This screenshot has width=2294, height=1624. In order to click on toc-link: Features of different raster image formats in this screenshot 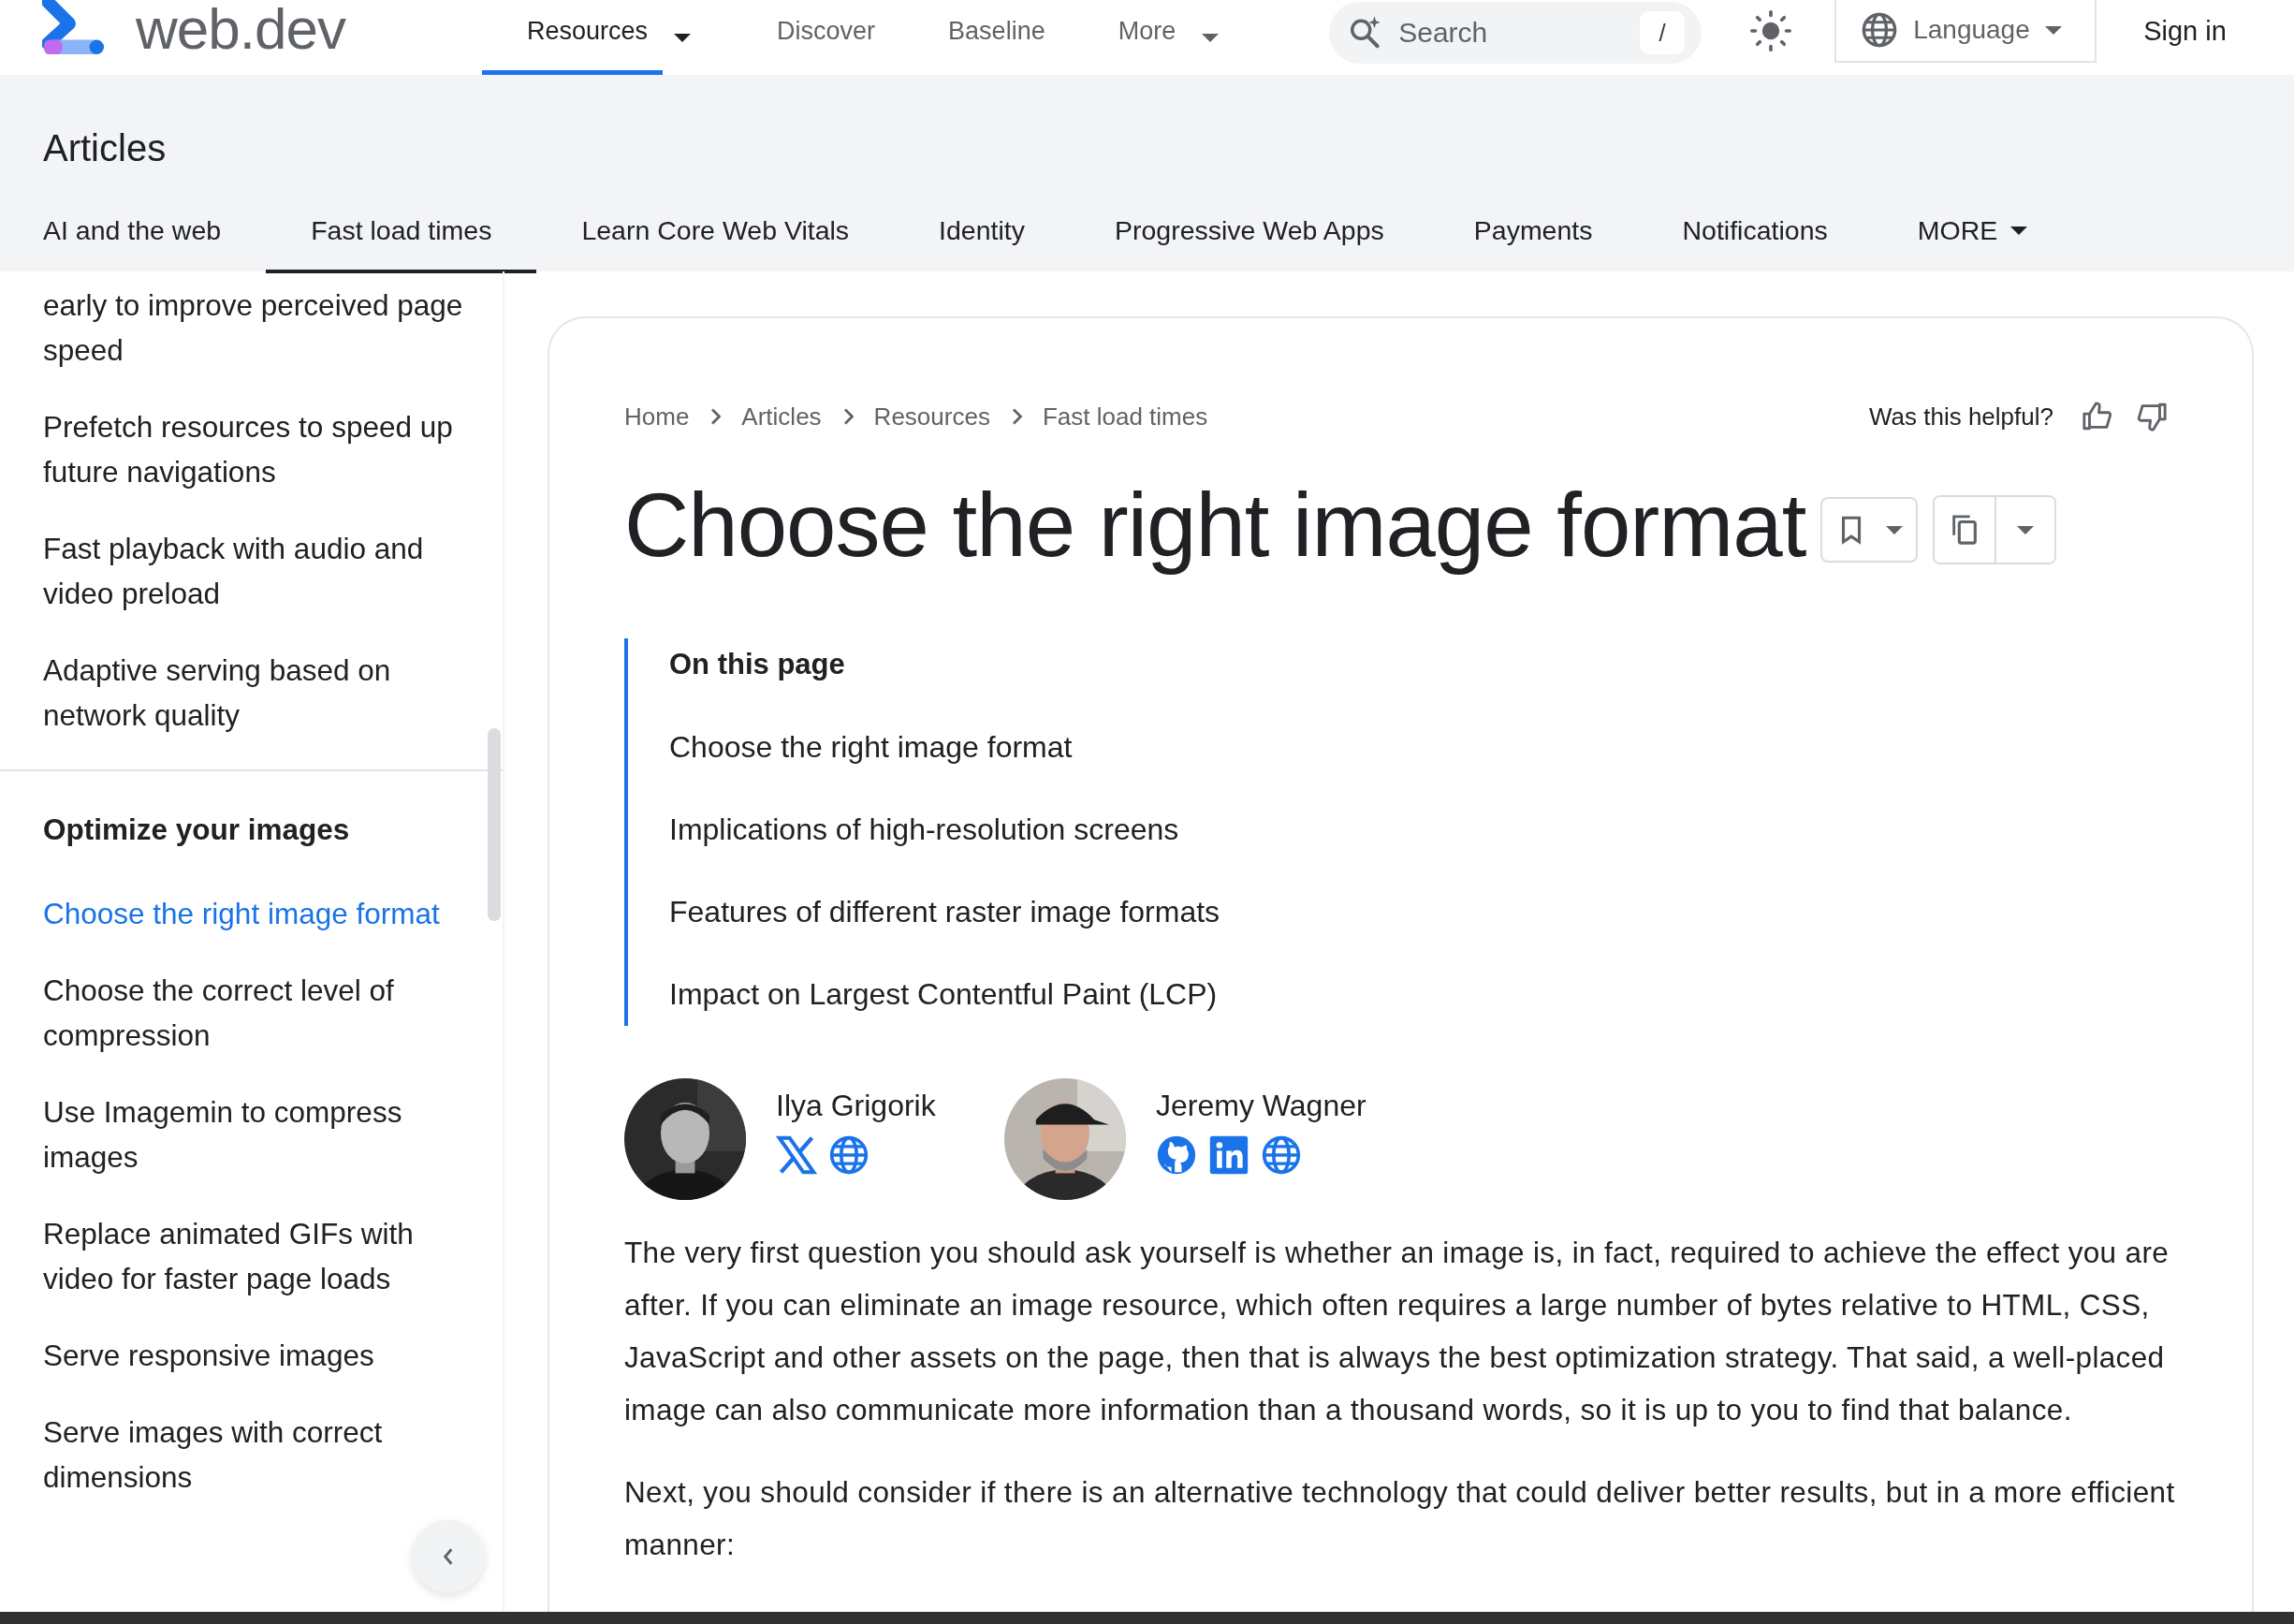, I will do `click(1432, 911)`.